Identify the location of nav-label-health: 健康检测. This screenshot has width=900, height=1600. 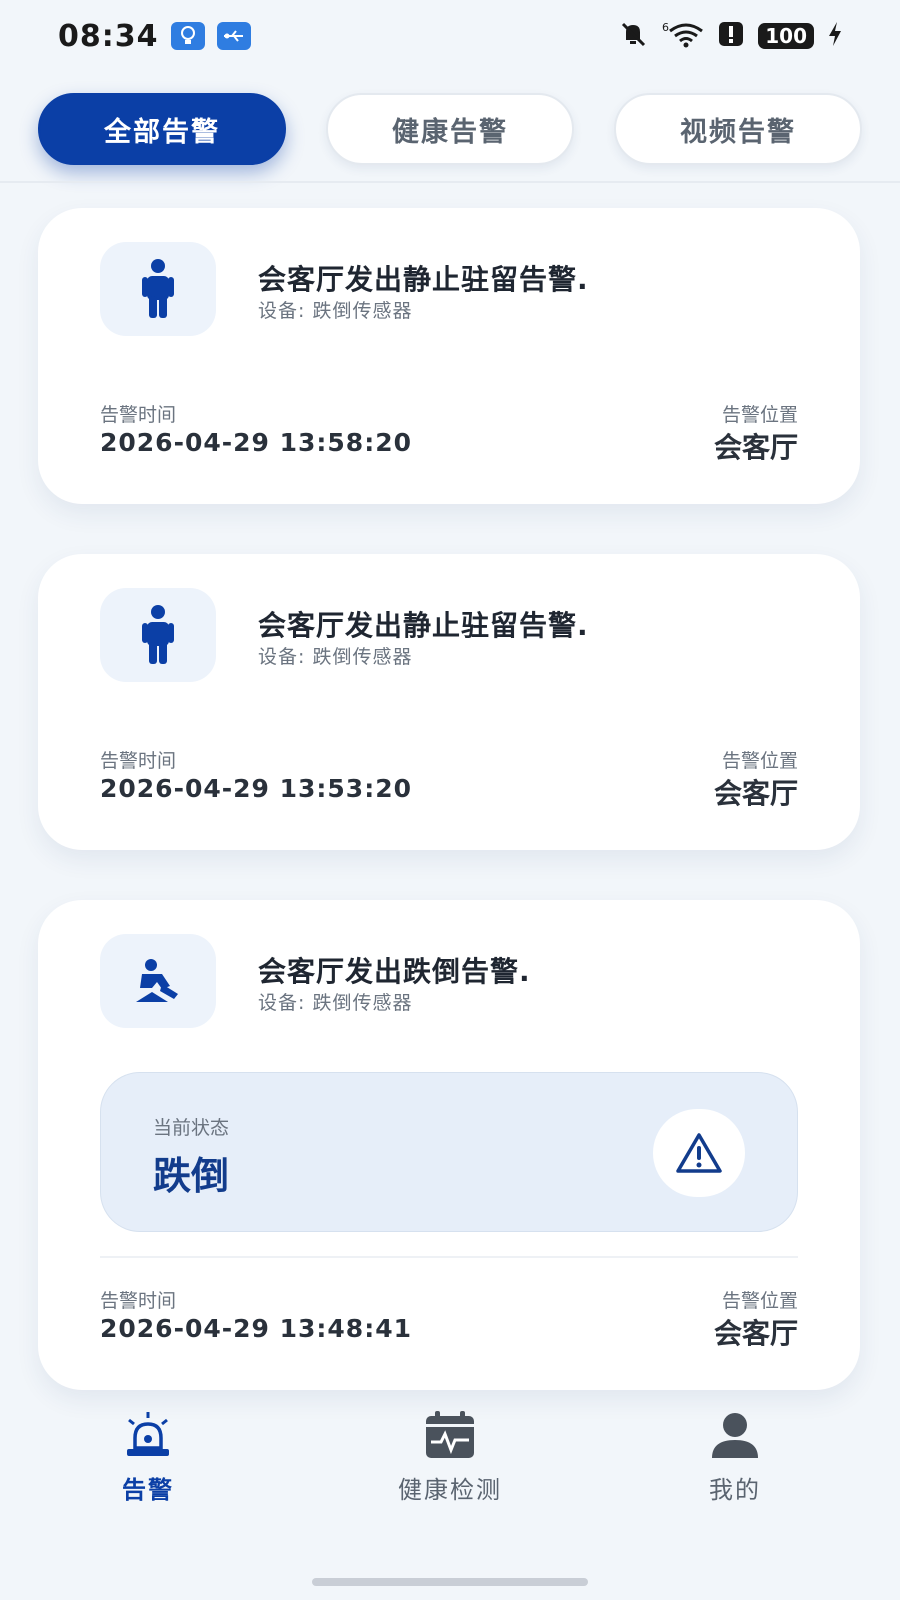
(450, 1490).